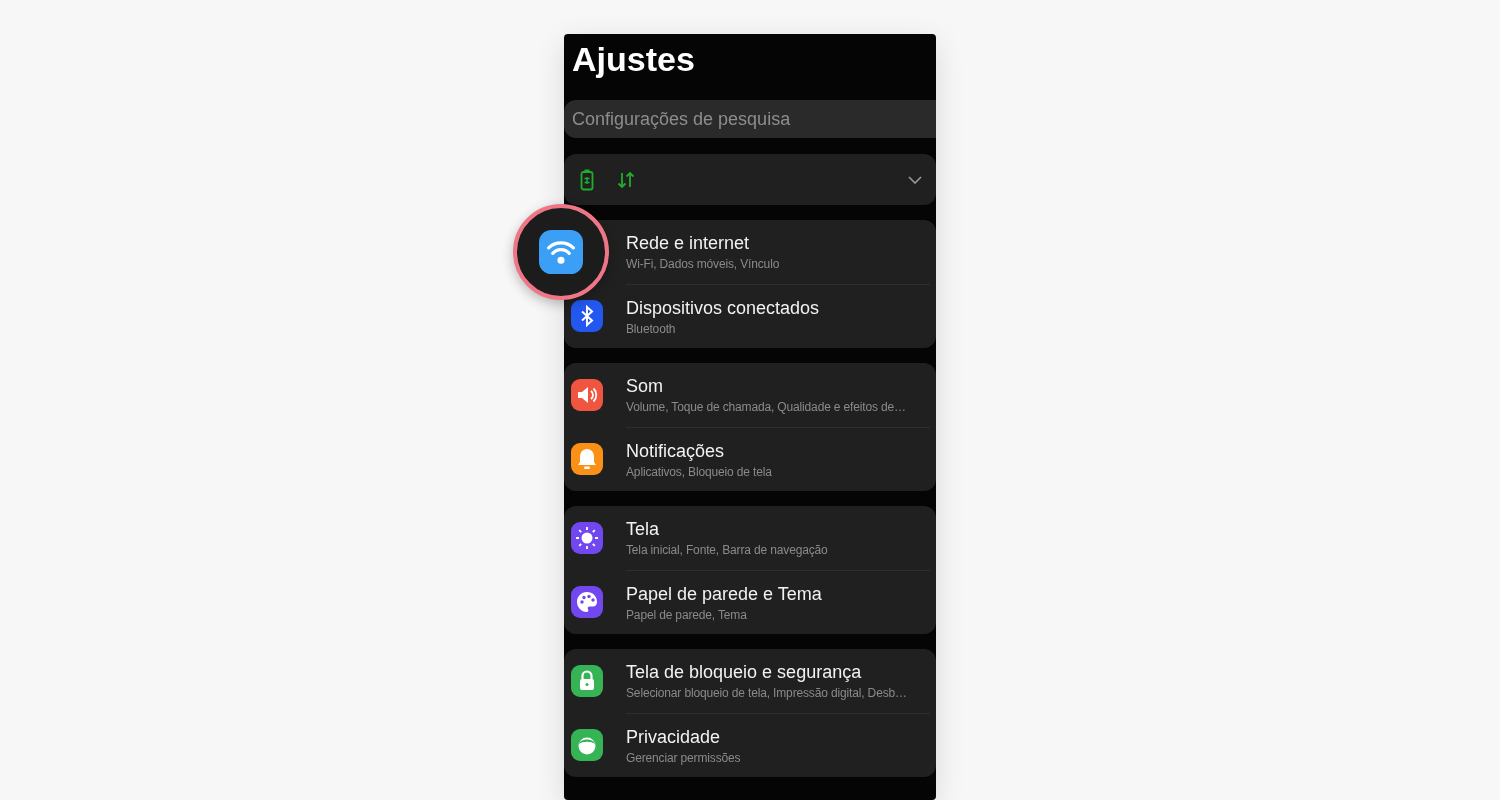  What do you see at coordinates (915, 179) in the screenshot?
I see `chevron-down-icon` at bounding box center [915, 179].